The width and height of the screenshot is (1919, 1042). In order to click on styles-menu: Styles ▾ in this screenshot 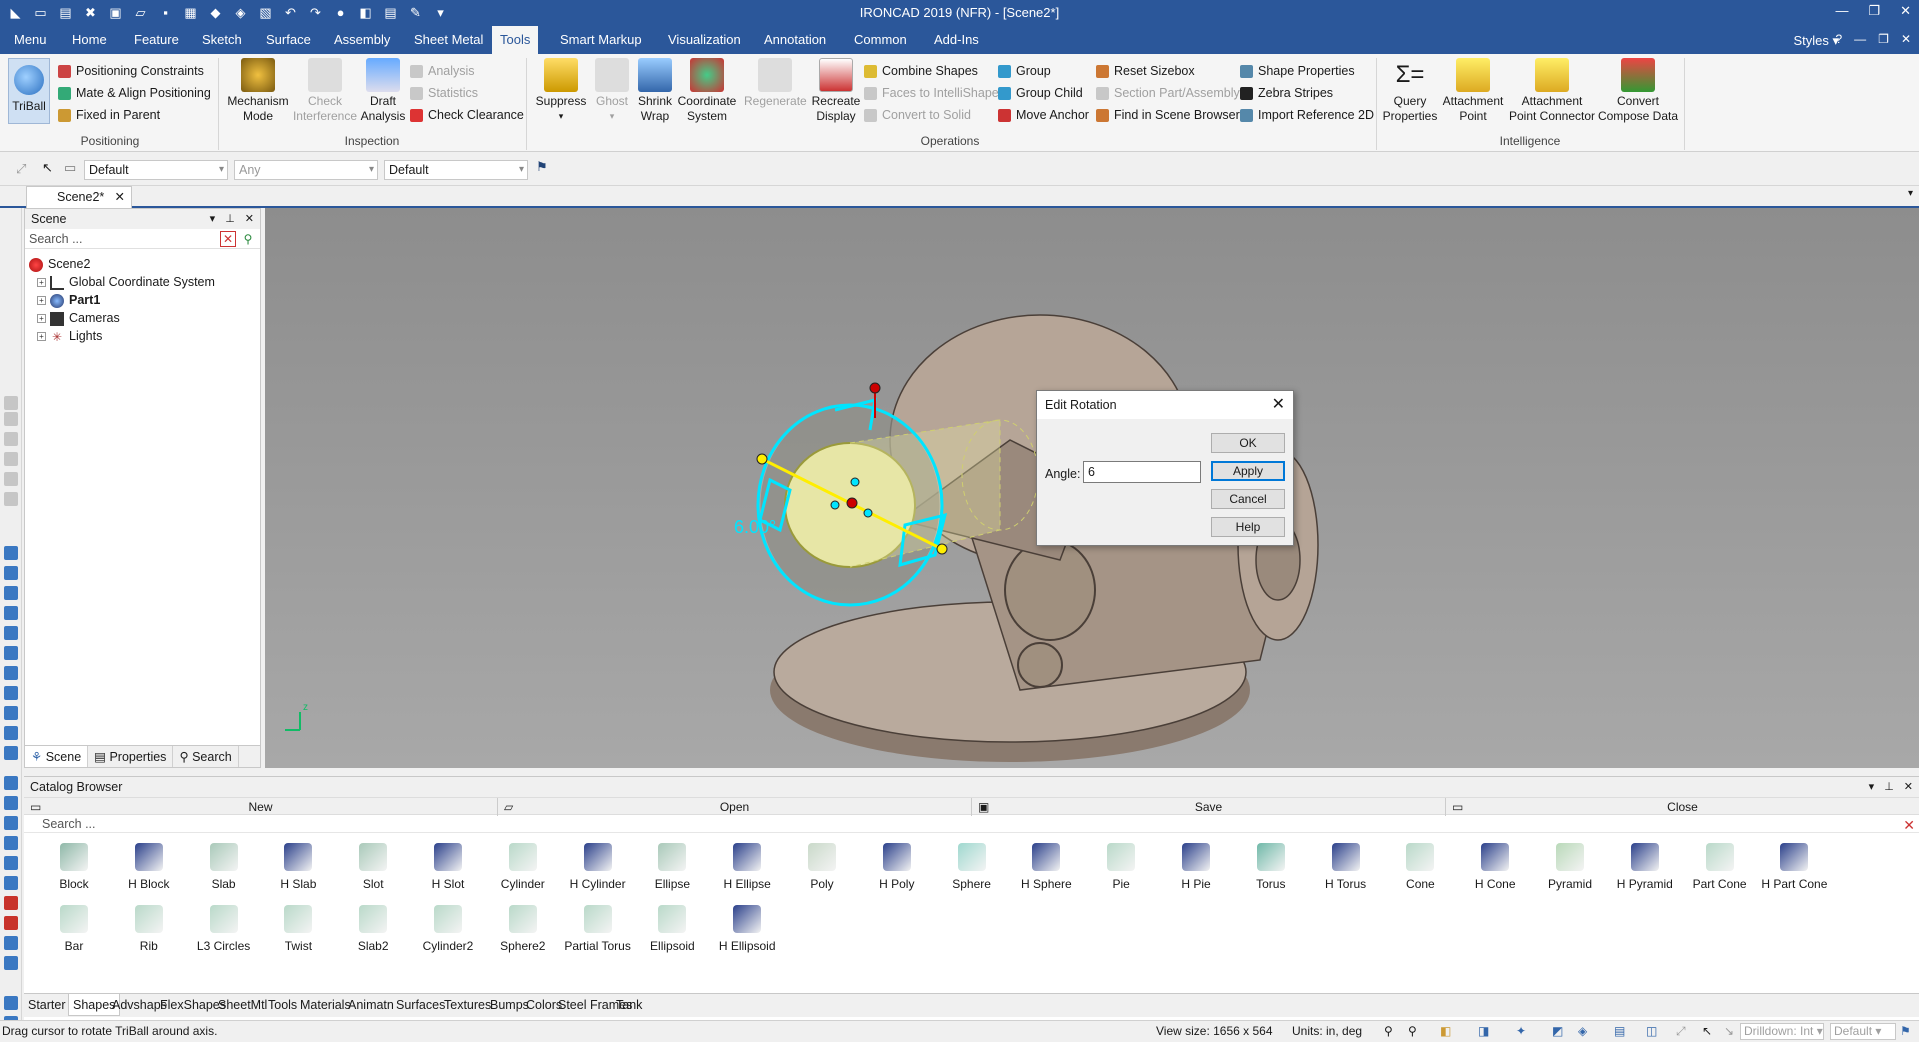, I will do `click(1816, 41)`.